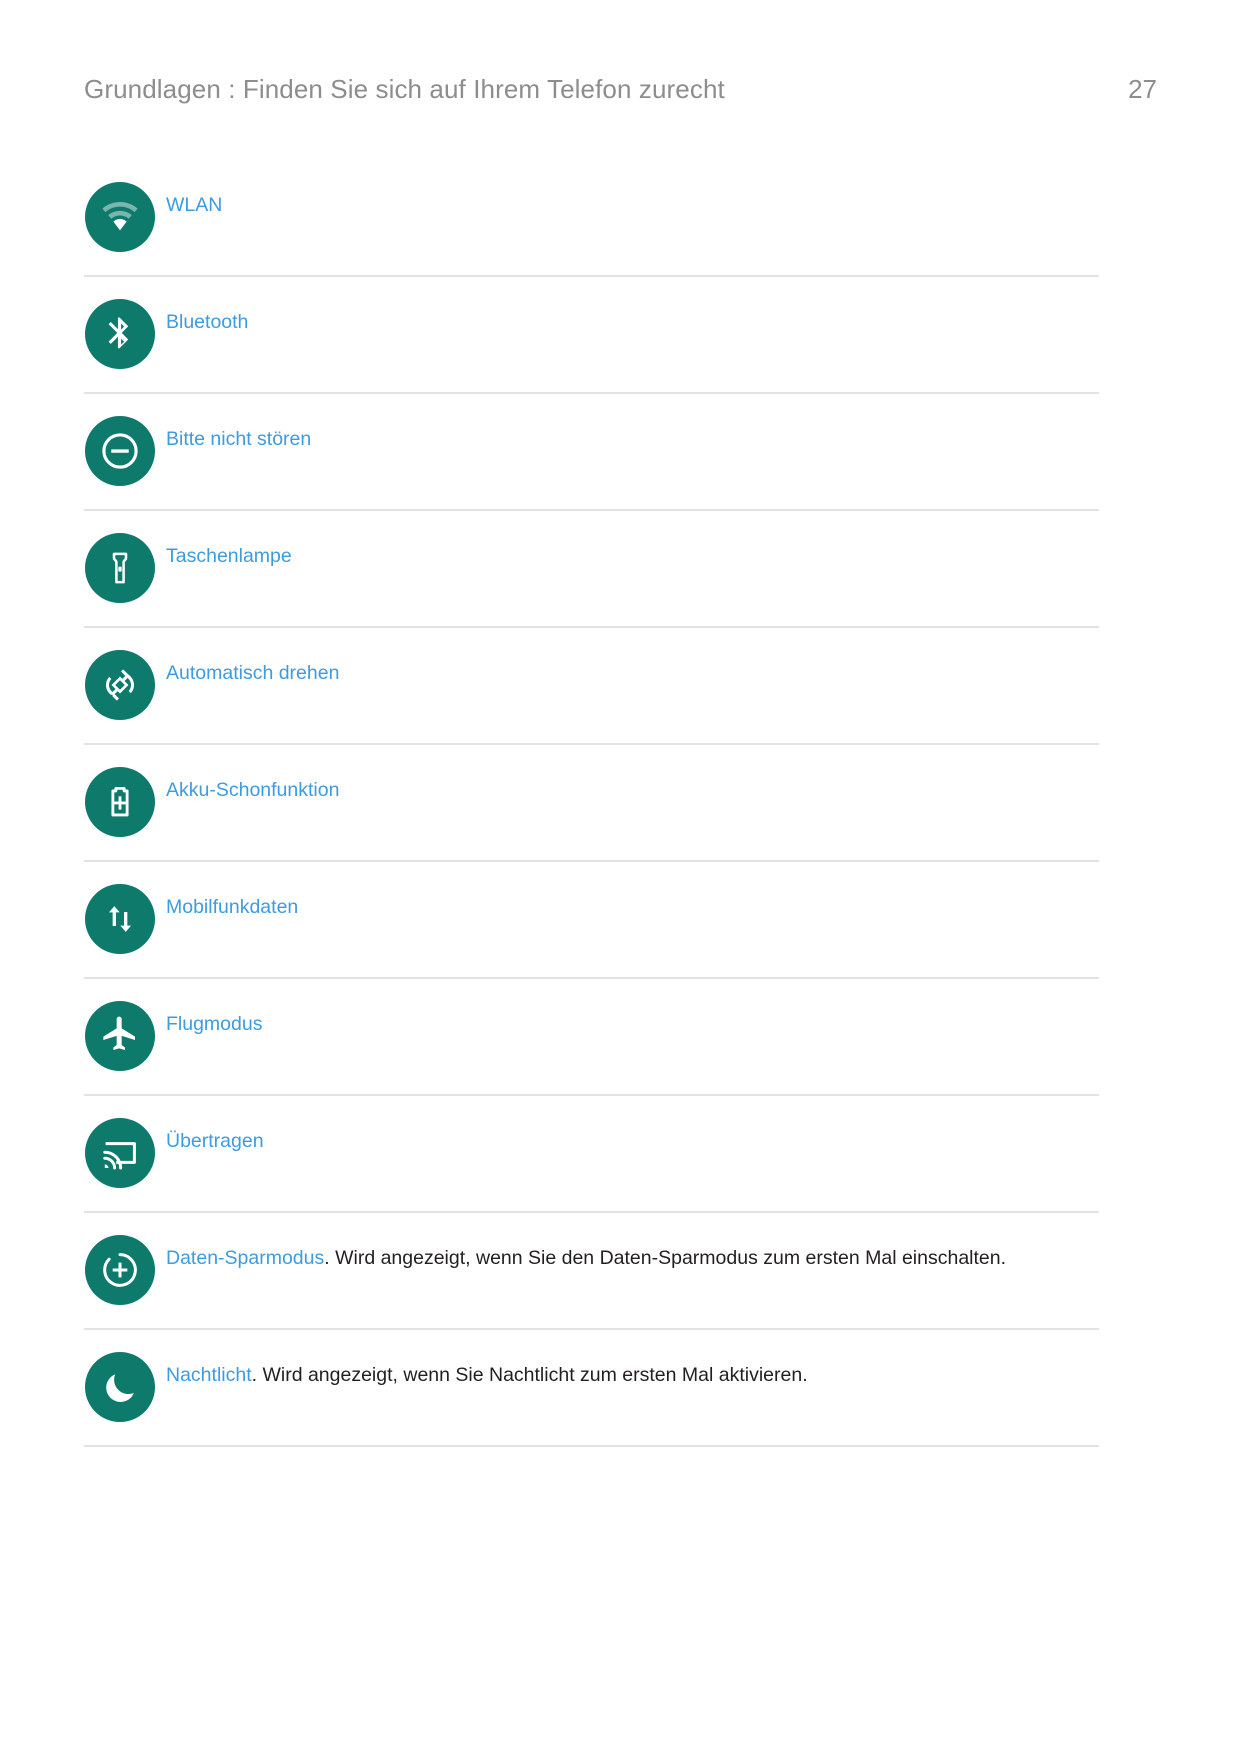 The image size is (1241, 1754). I want to click on quick-setting-row: Mobilfunkdaten, so click(591, 920).